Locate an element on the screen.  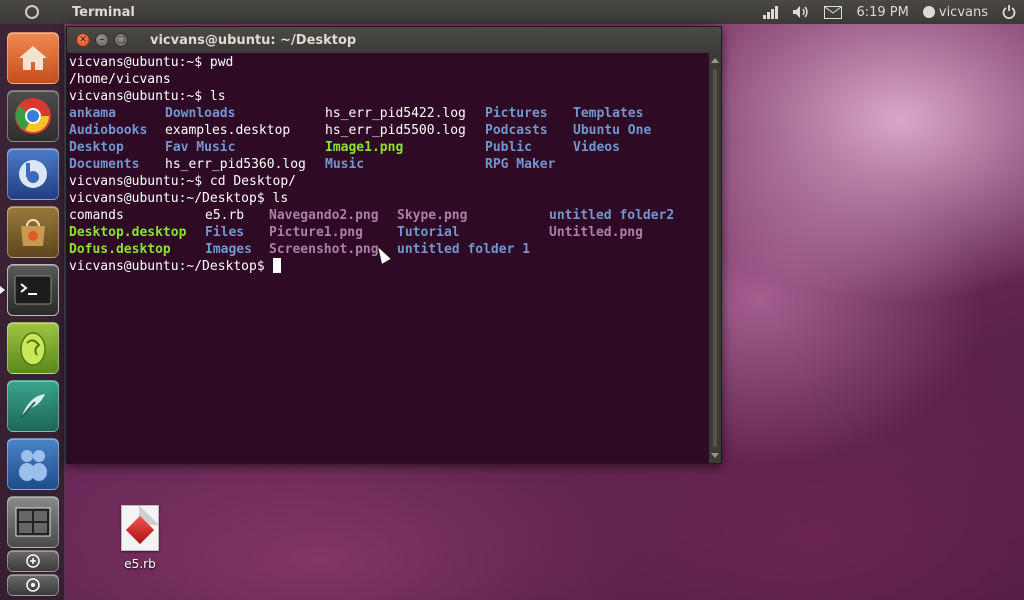
active-app-title: Terminal is located at coordinates (103, 12).